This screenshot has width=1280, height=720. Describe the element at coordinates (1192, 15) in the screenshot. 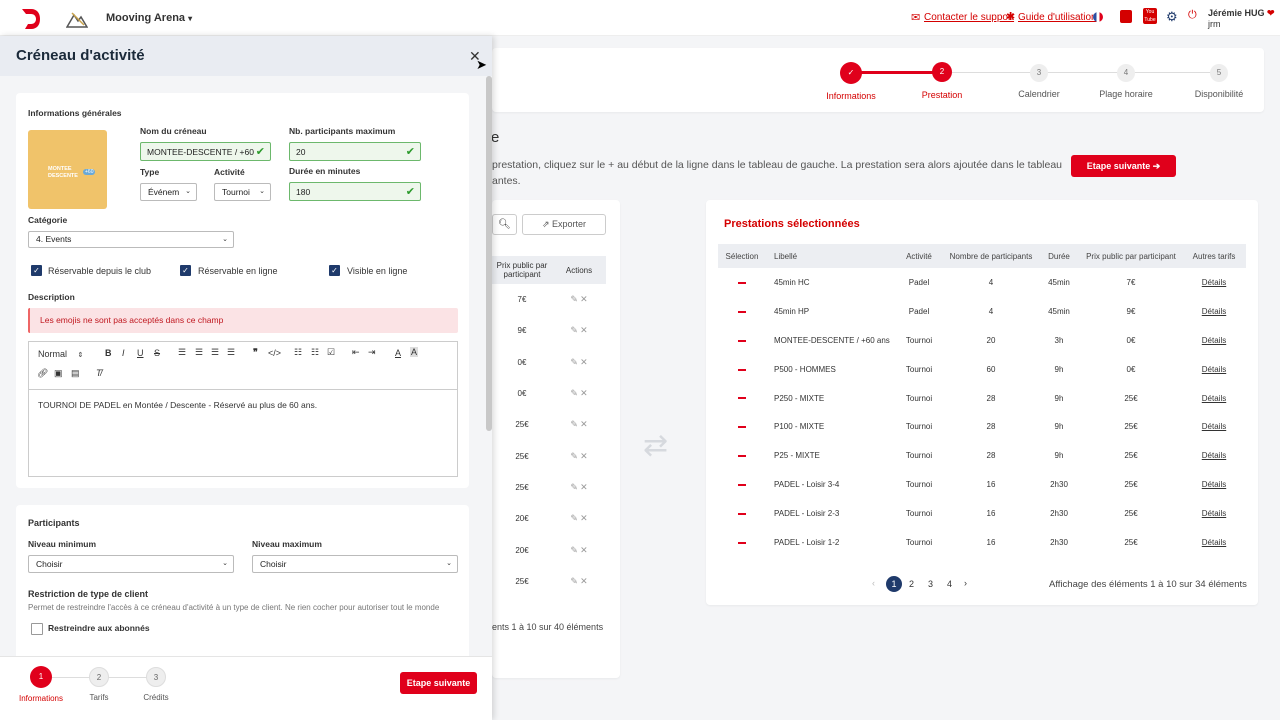

I see `power-icon: ⏻` at that location.